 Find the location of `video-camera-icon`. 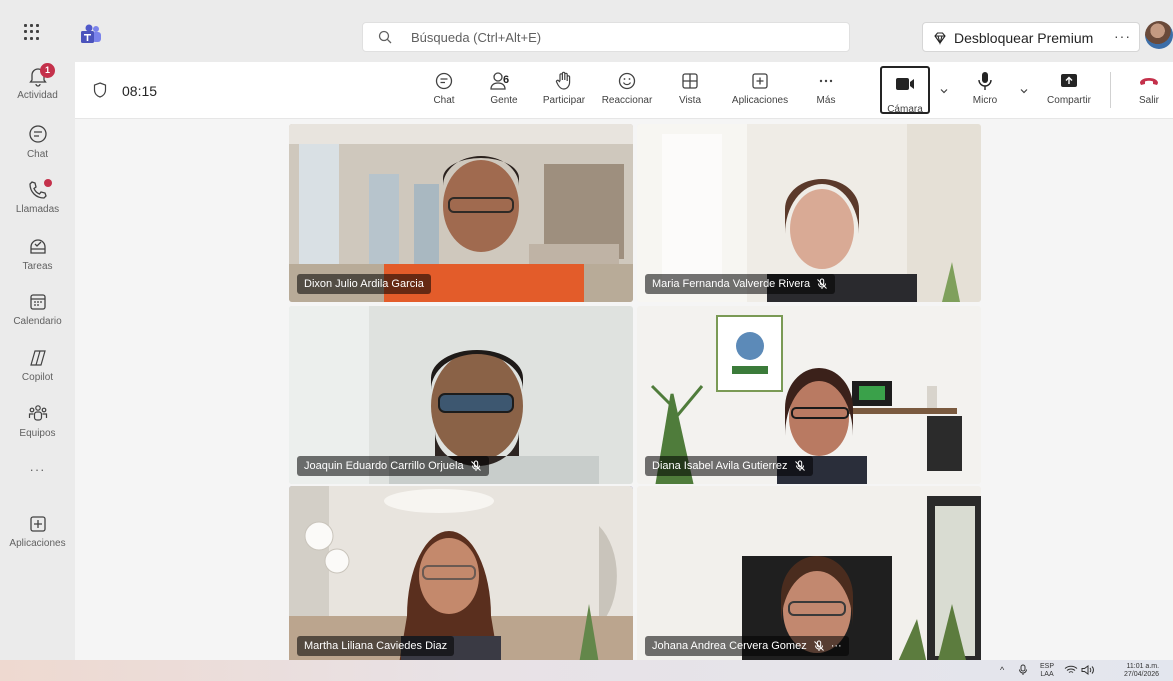

video-camera-icon is located at coordinates (905, 84).